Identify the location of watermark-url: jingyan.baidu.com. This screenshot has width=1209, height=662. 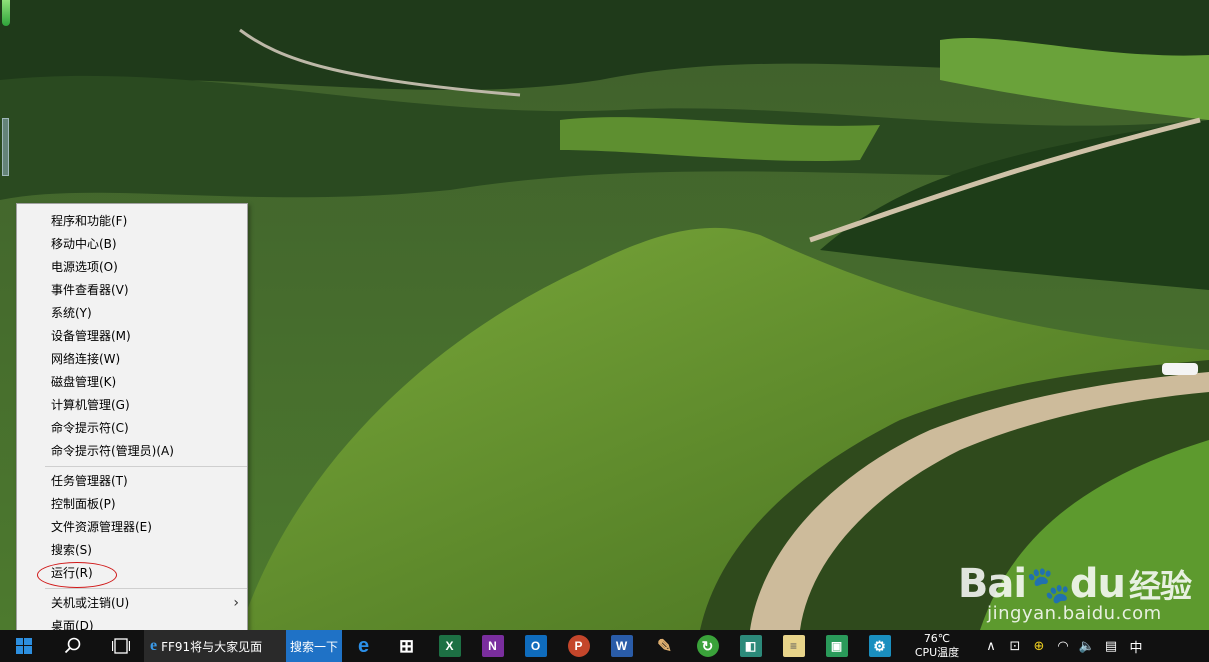
(1074, 613).